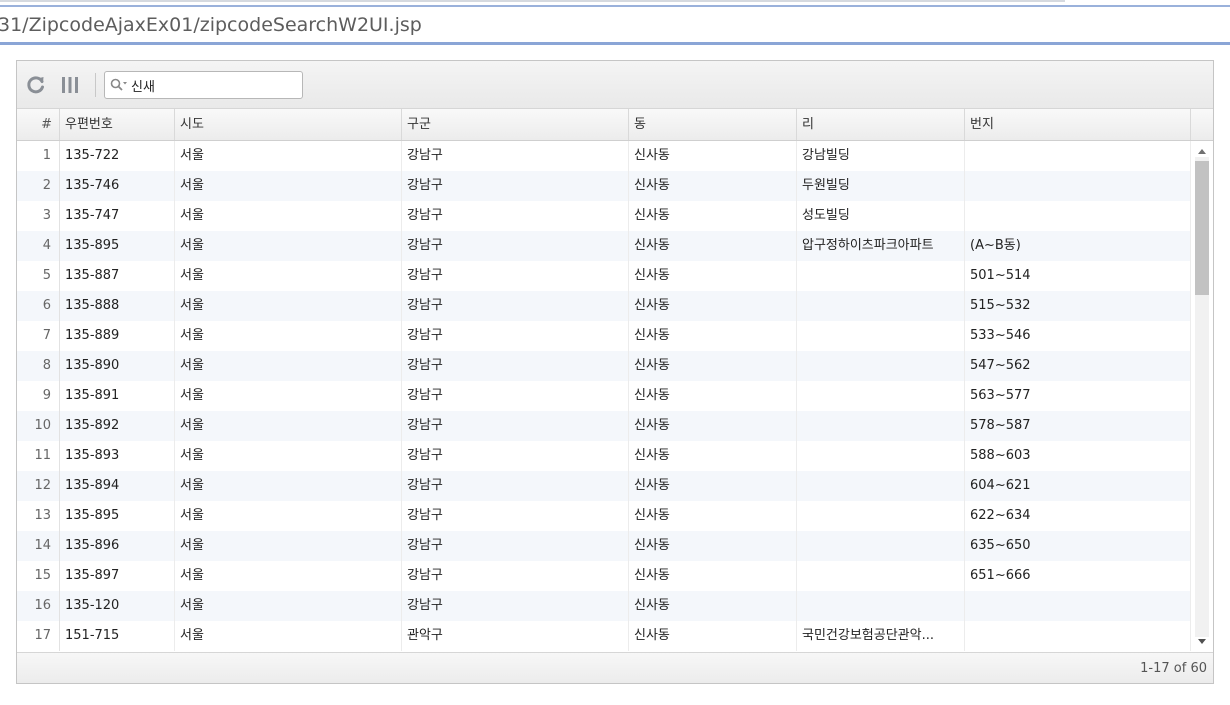 This screenshot has height=705, width=1230. Describe the element at coordinates (38, 636) in the screenshot. I see `row-number: 17` at that location.